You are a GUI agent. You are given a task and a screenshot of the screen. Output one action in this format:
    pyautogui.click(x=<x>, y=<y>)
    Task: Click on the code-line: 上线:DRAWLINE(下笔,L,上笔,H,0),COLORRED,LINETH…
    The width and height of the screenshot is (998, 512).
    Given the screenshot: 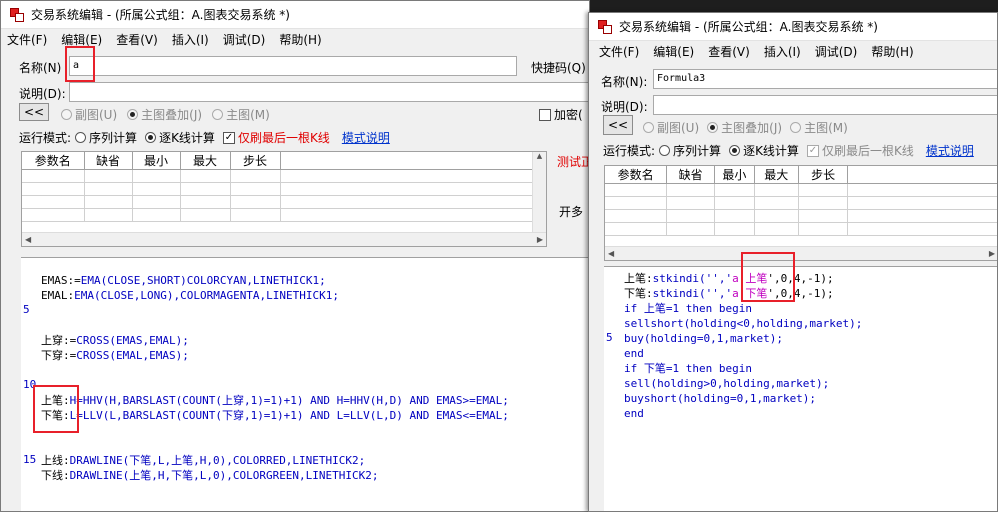 What is the action you would take?
    pyautogui.click(x=203, y=460)
    